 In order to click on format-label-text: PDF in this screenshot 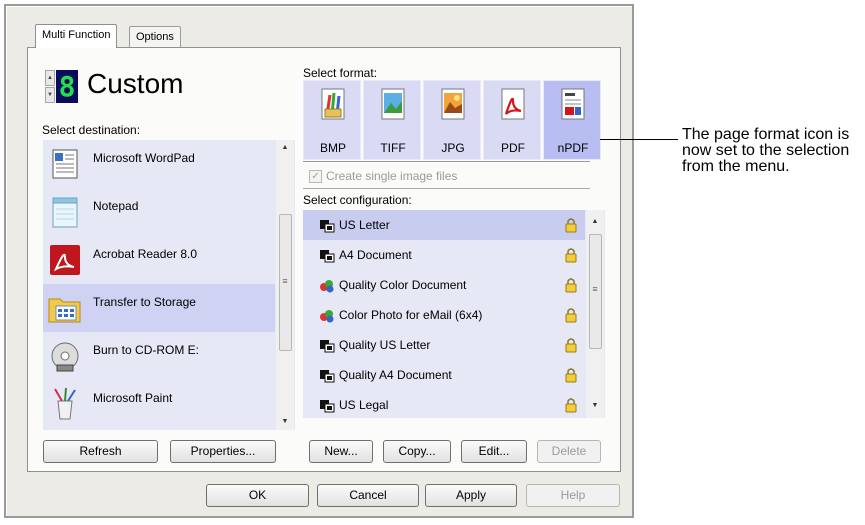, I will do `click(513, 148)`.